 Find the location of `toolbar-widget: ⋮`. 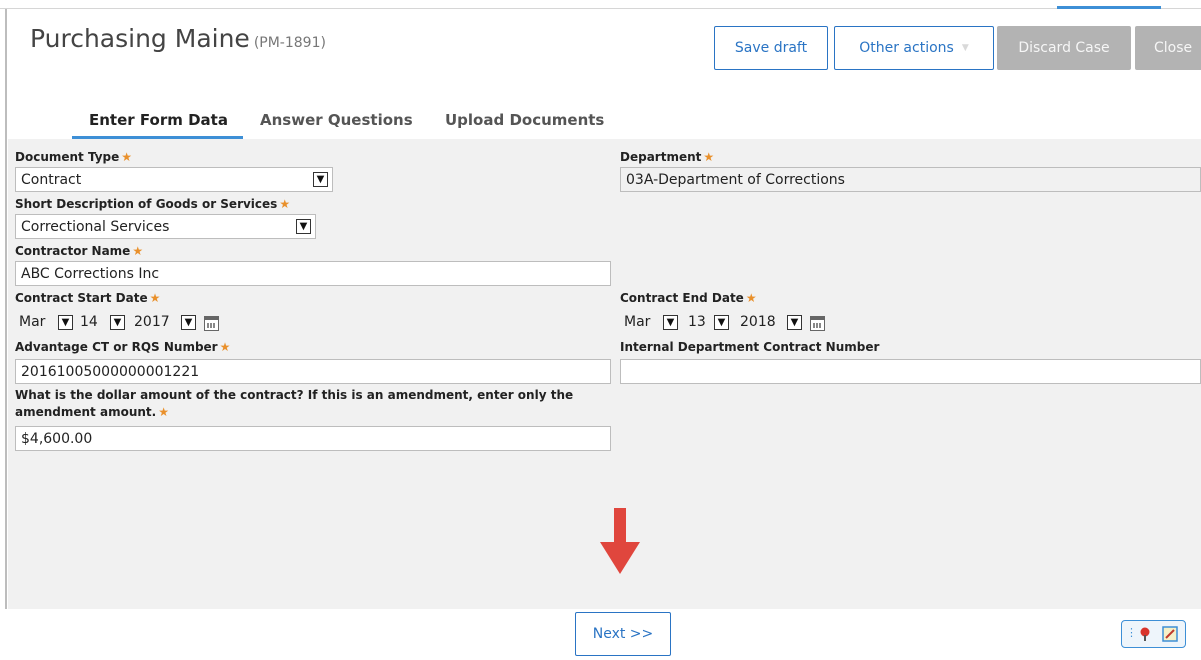

toolbar-widget: ⋮ is located at coordinates (1153, 634).